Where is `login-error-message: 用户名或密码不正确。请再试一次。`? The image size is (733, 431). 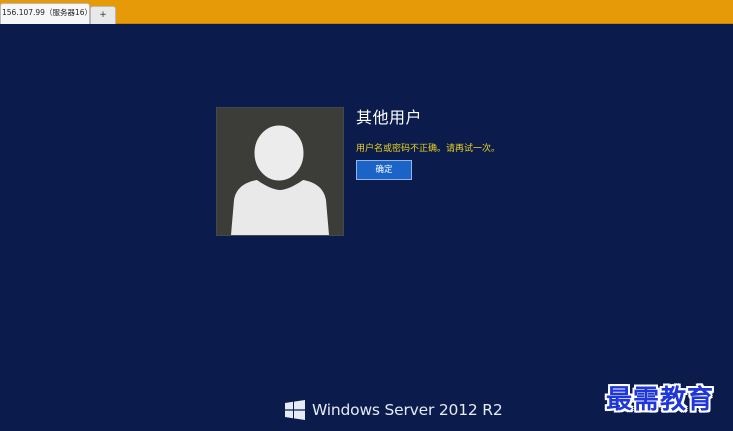 login-error-message: 用户名或密码不正确。请再试一次。 is located at coordinates (428, 149).